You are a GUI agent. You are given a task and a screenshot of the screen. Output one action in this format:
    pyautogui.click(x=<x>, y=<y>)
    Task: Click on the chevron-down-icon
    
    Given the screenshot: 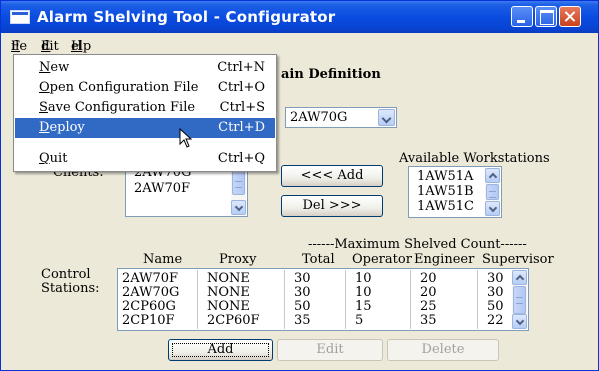 What is the action you would take?
    pyautogui.click(x=386, y=117)
    